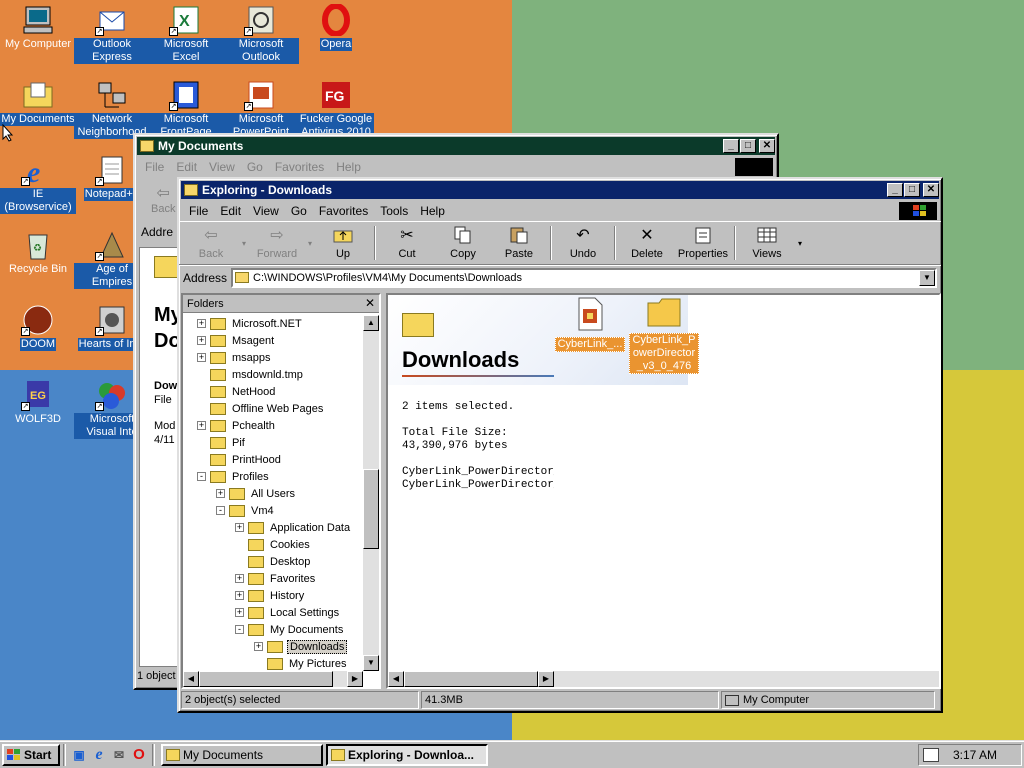 This screenshot has height=768, width=1024. I want to click on back-dropdown-icon: ▾, so click(244, 243).